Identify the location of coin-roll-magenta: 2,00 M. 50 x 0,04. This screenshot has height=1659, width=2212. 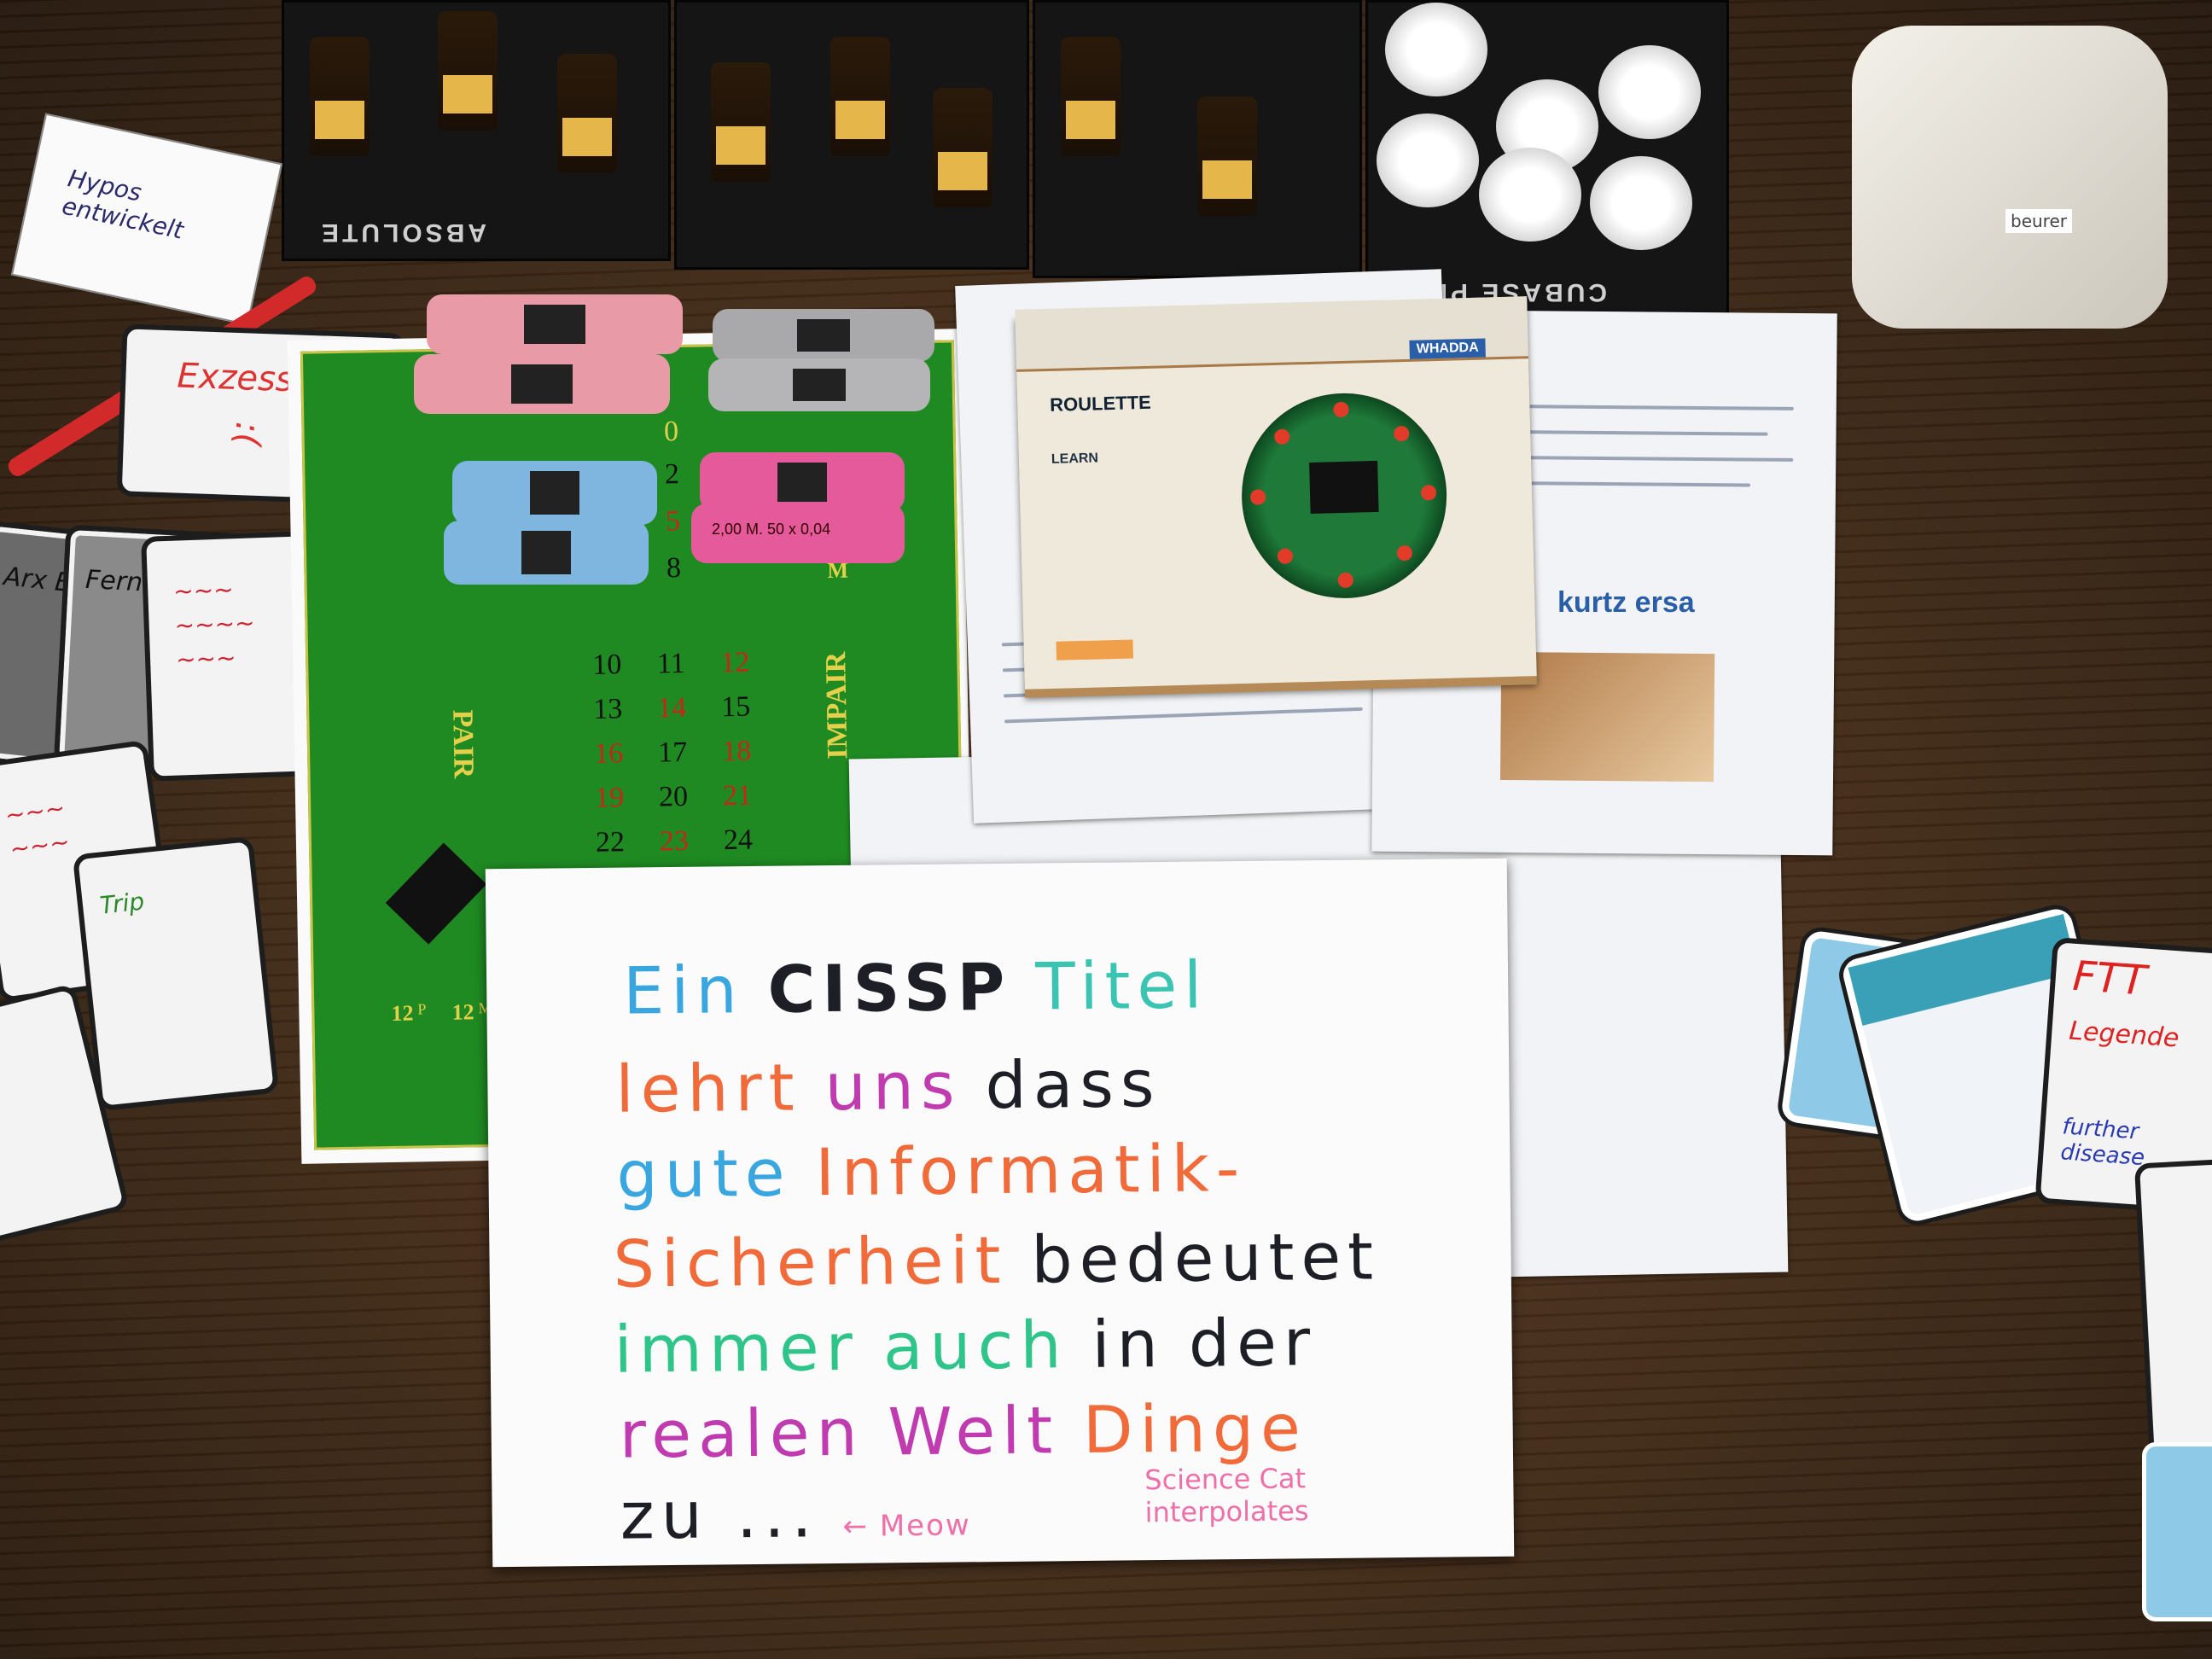
(798, 533).